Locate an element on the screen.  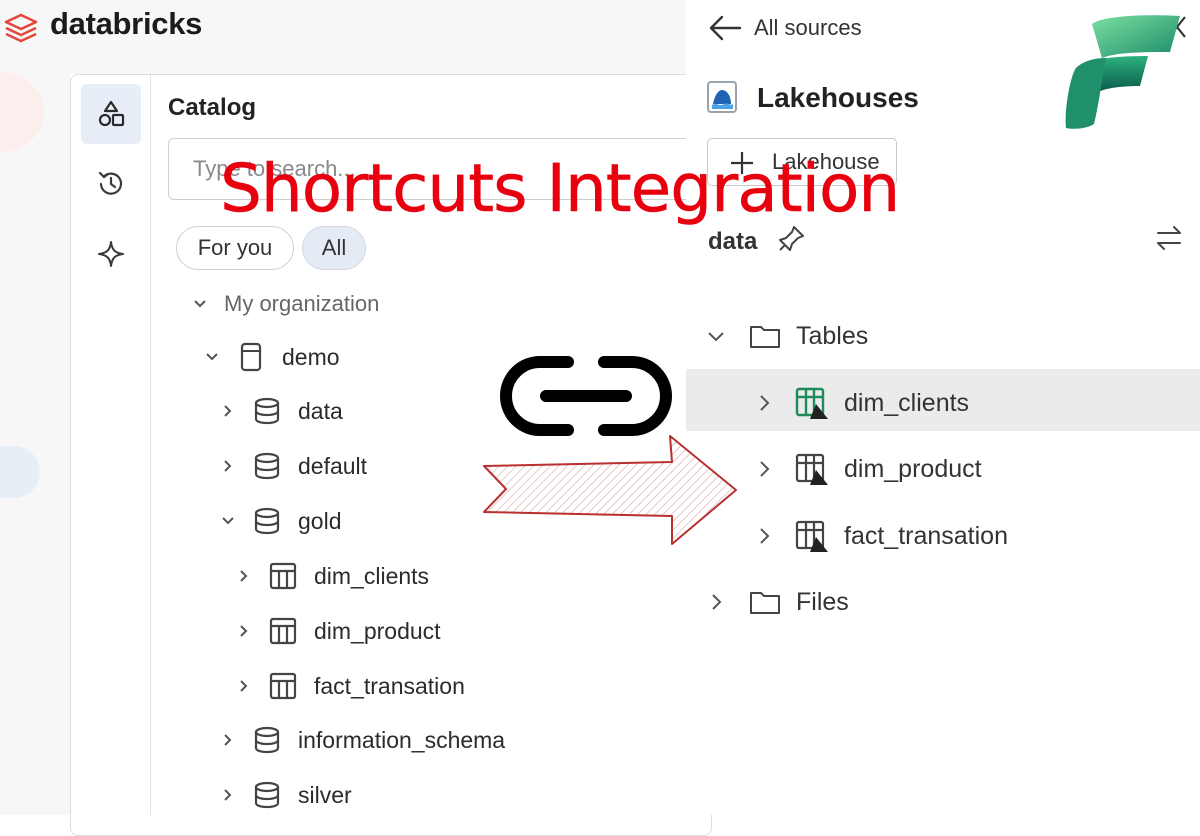
tree-node-fact-transation: fact_transation is located at coordinates (349, 686).